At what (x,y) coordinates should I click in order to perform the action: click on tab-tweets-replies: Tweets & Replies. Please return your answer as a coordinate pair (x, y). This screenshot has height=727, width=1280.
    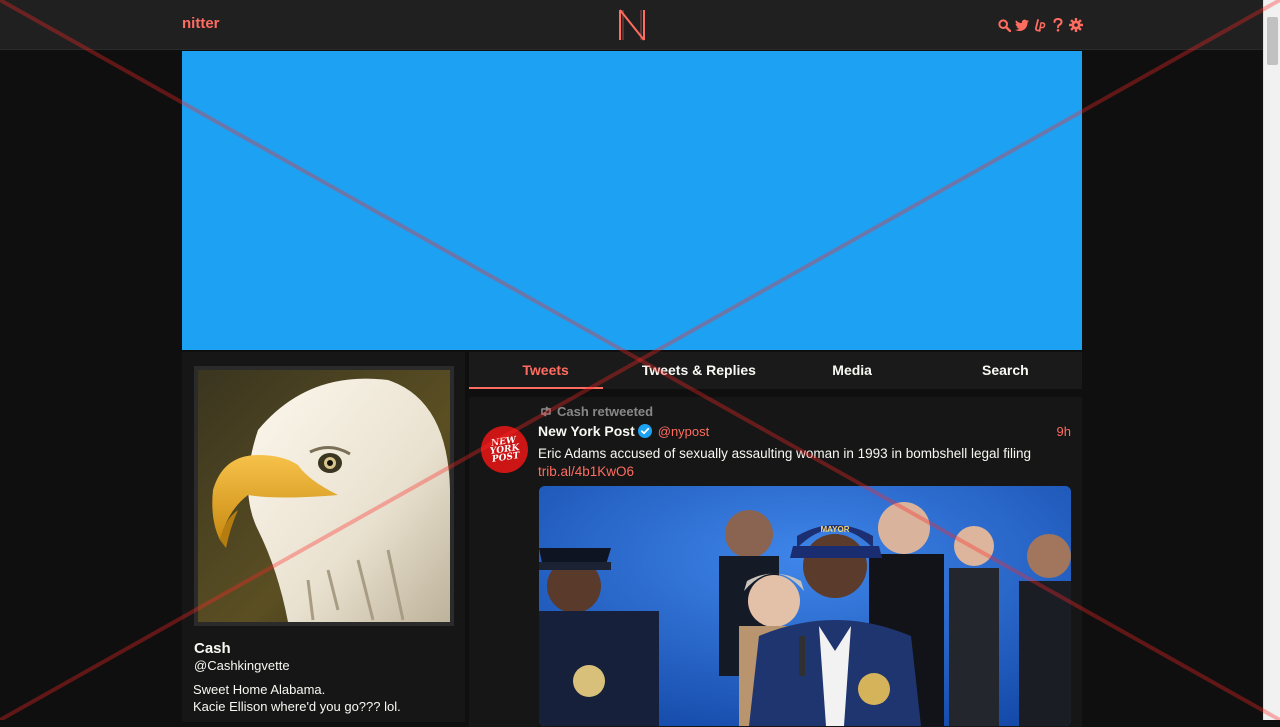
    Looking at the image, I should click on (698, 370).